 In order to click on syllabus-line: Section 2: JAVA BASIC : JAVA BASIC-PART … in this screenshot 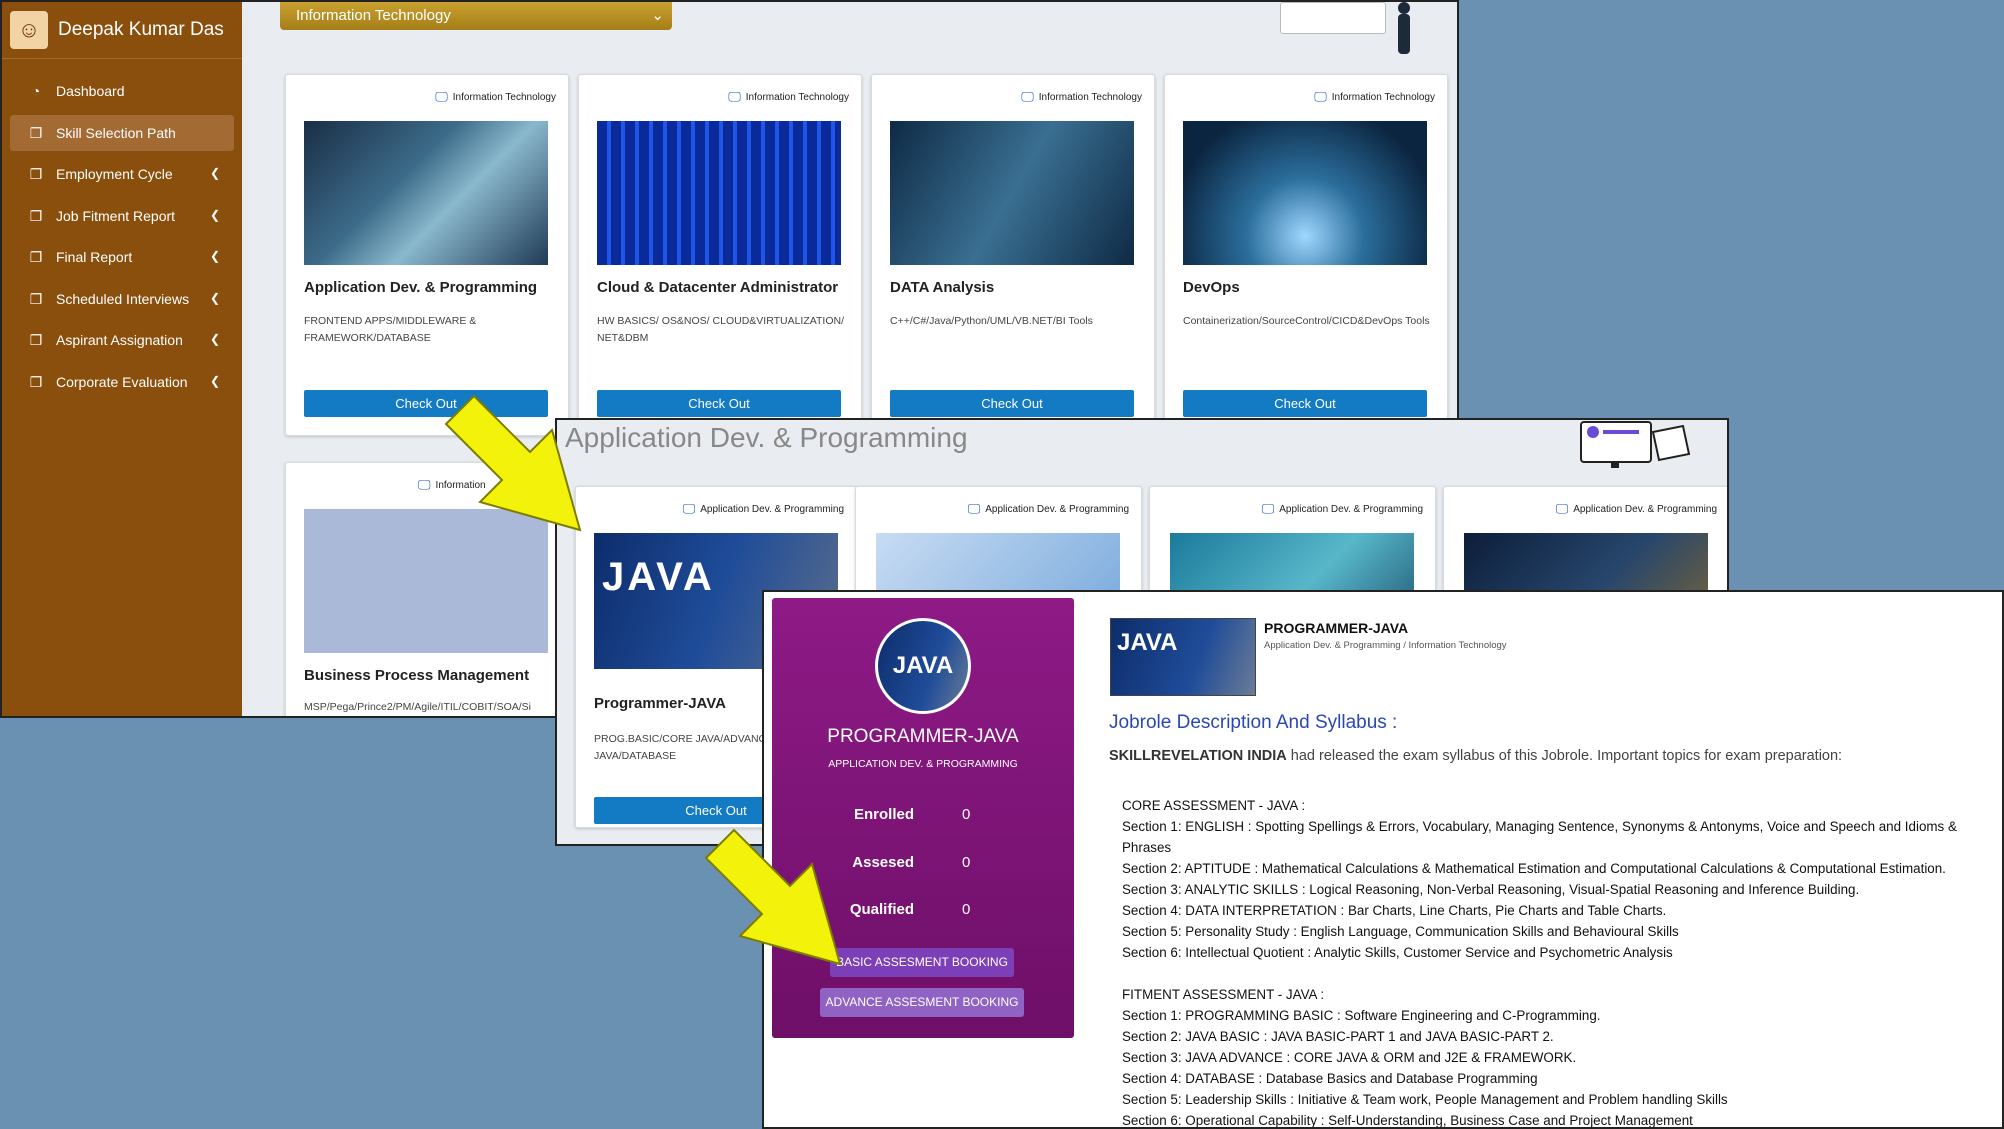, I will do `click(1338, 1036)`.